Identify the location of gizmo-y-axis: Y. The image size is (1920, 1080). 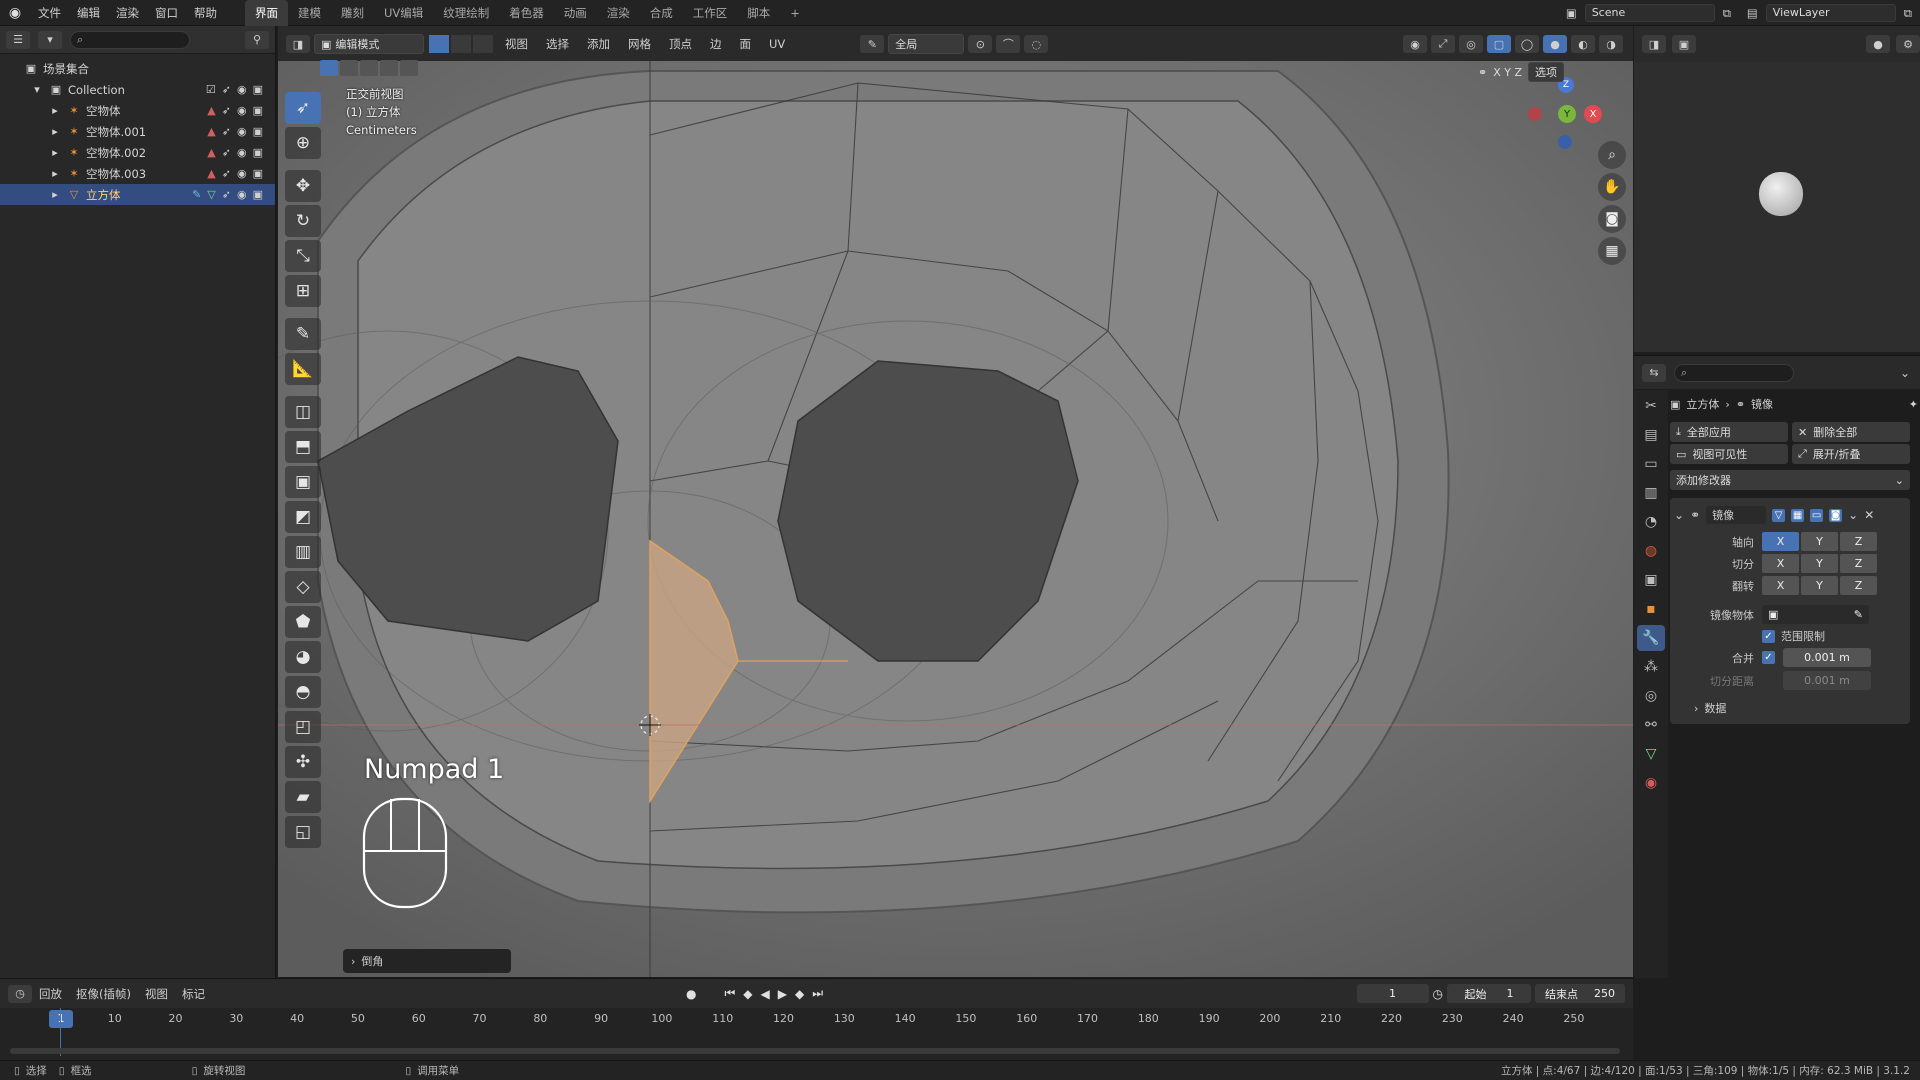
(1567, 114).